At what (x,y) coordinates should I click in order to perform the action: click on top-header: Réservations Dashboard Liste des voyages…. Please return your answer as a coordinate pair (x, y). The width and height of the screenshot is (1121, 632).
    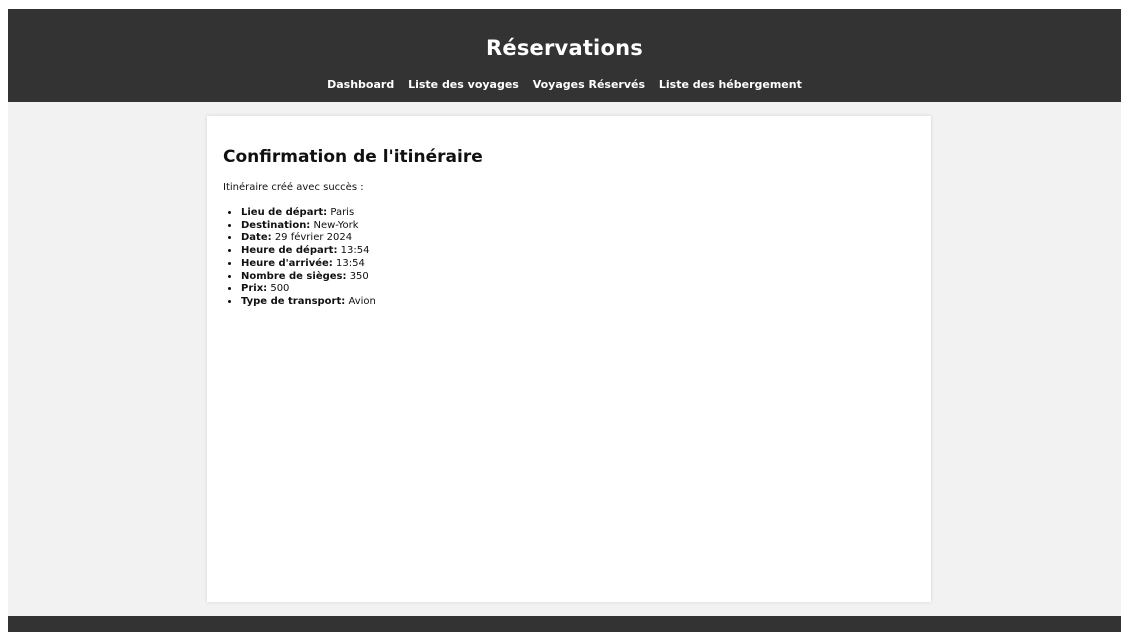
    Looking at the image, I should click on (564, 55).